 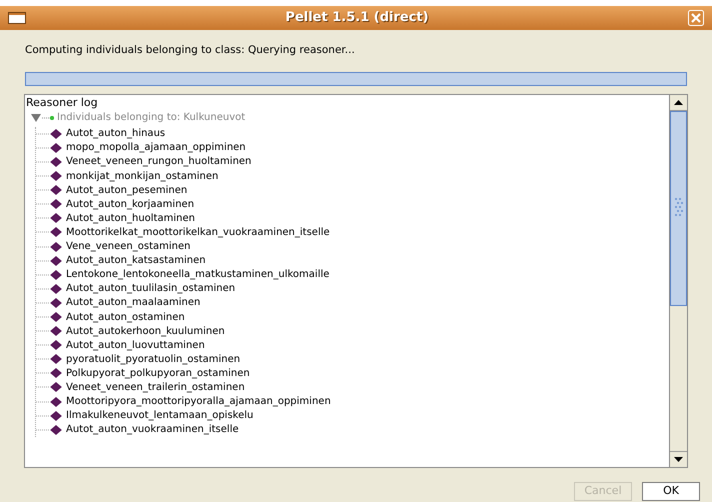 I want to click on tree-root-label: Individuals belonging to: Kulkuneuvot, so click(x=151, y=118).